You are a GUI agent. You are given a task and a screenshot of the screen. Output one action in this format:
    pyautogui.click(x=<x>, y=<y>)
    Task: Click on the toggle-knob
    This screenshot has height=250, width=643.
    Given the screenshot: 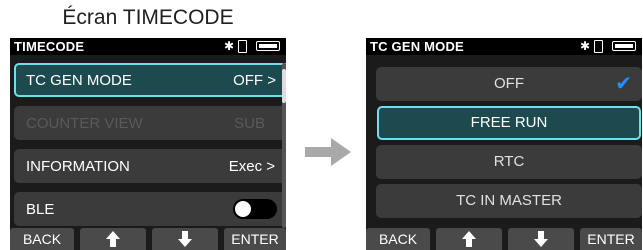 What is the action you would take?
    pyautogui.click(x=243, y=209)
    